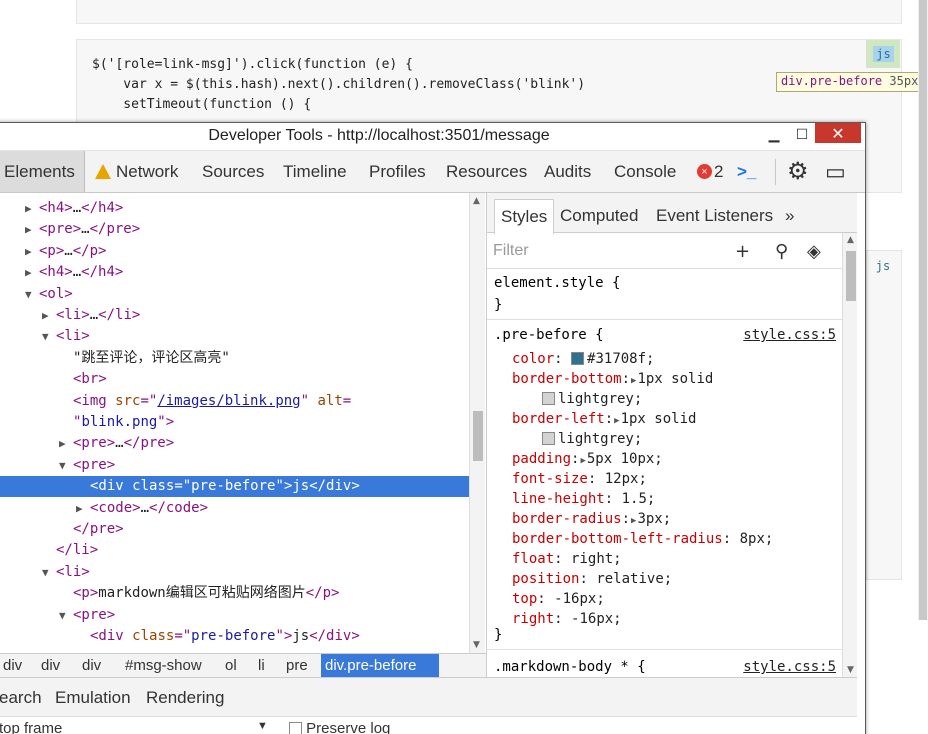 Image resolution: width=928 pixels, height=734 pixels. Describe the element at coordinates (234, 315) in the screenshot. I see `dom-node: ▶ <li>…</li>` at that location.